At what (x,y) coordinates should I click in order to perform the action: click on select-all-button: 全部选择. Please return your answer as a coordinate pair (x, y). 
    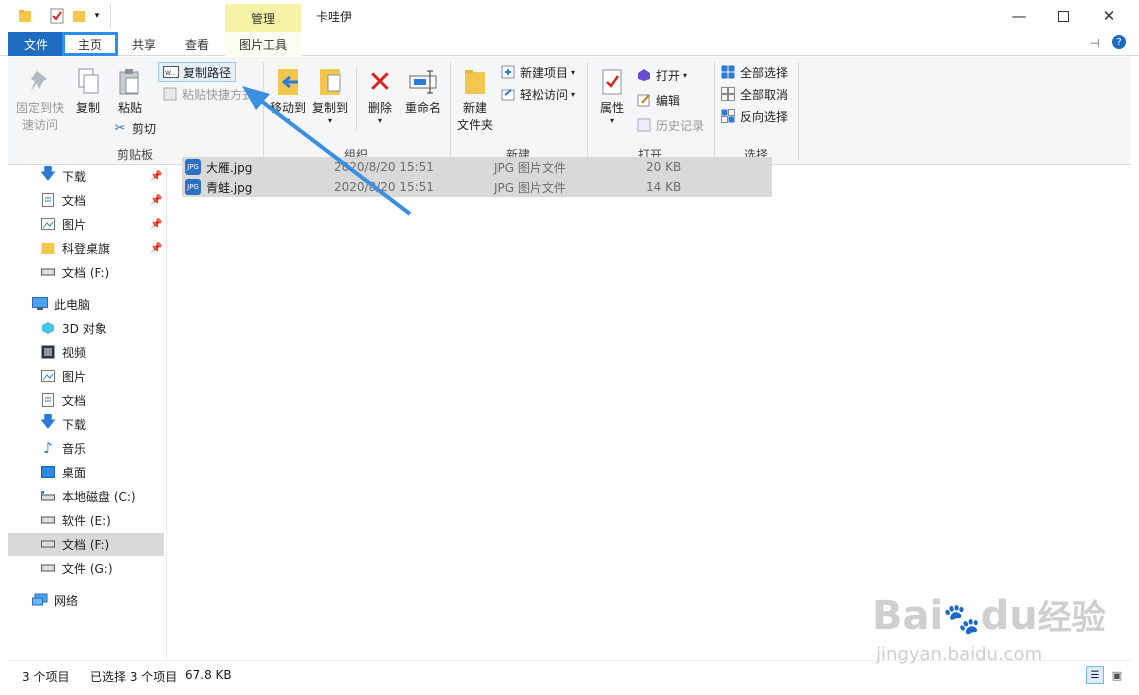
    Looking at the image, I should click on (754, 72).